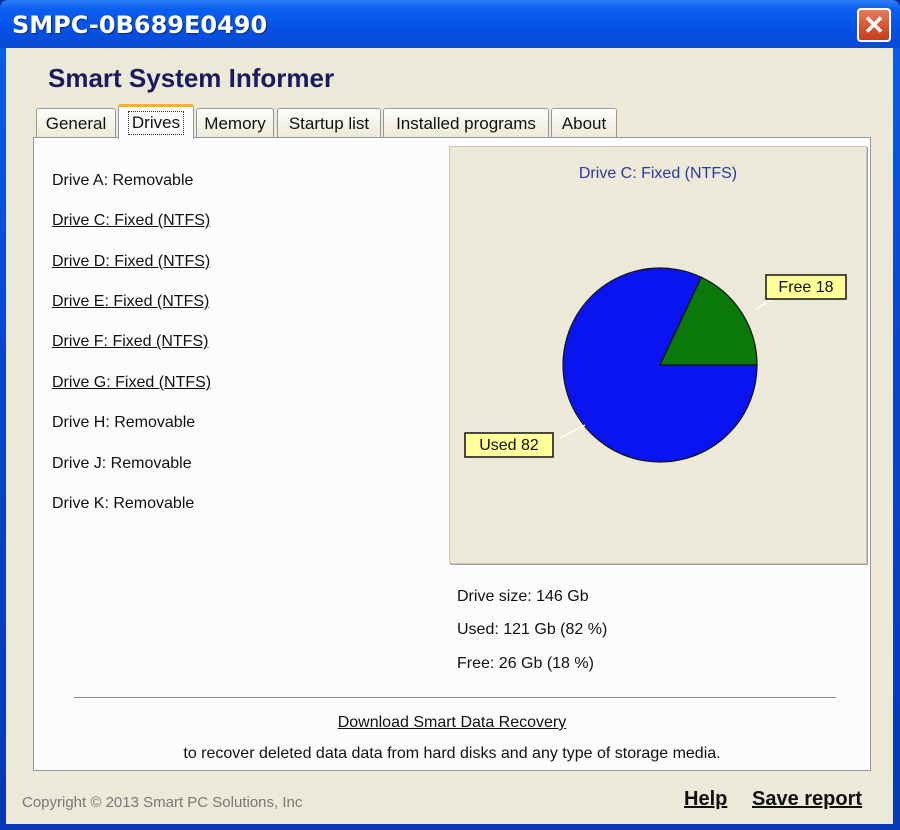 This screenshot has height=830, width=900. What do you see at coordinates (131, 383) in the screenshot?
I see `drive-item-g: Drive G: Fixed (NTFS)` at bounding box center [131, 383].